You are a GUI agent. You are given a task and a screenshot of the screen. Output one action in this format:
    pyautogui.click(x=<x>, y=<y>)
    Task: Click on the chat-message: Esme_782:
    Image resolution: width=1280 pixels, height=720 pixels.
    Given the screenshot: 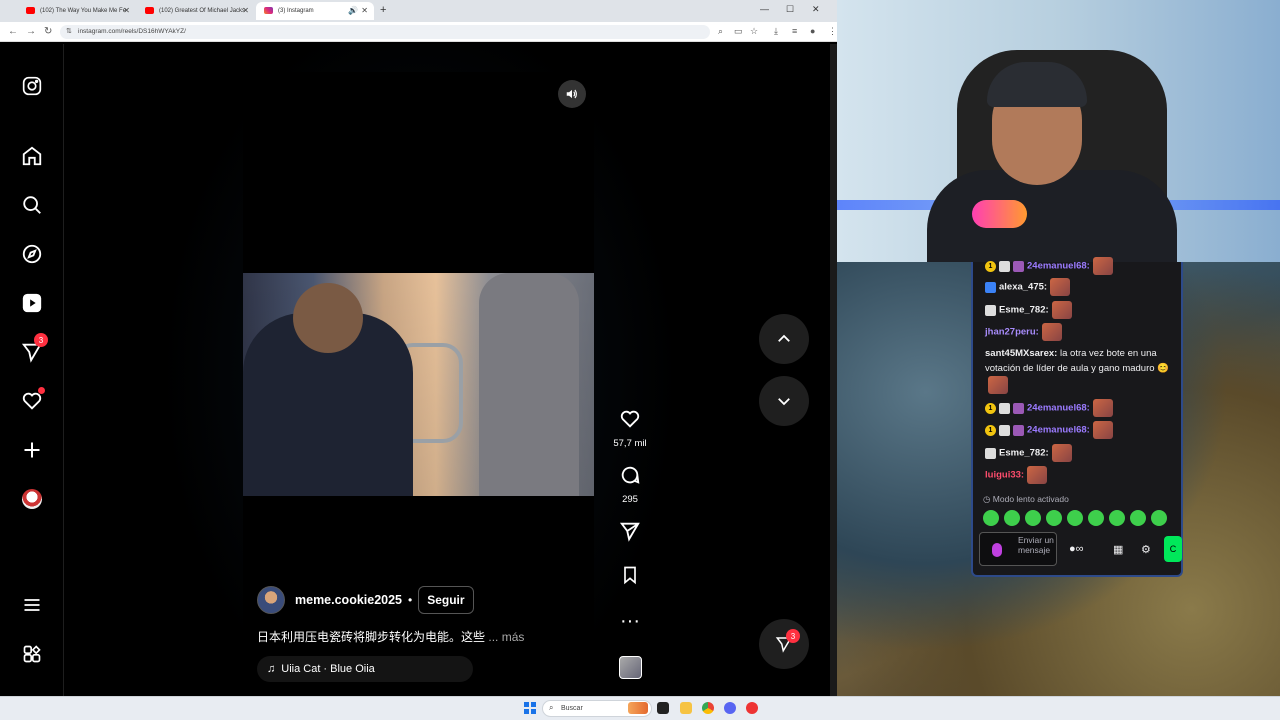 What is the action you would take?
    pyautogui.click(x=1080, y=310)
    